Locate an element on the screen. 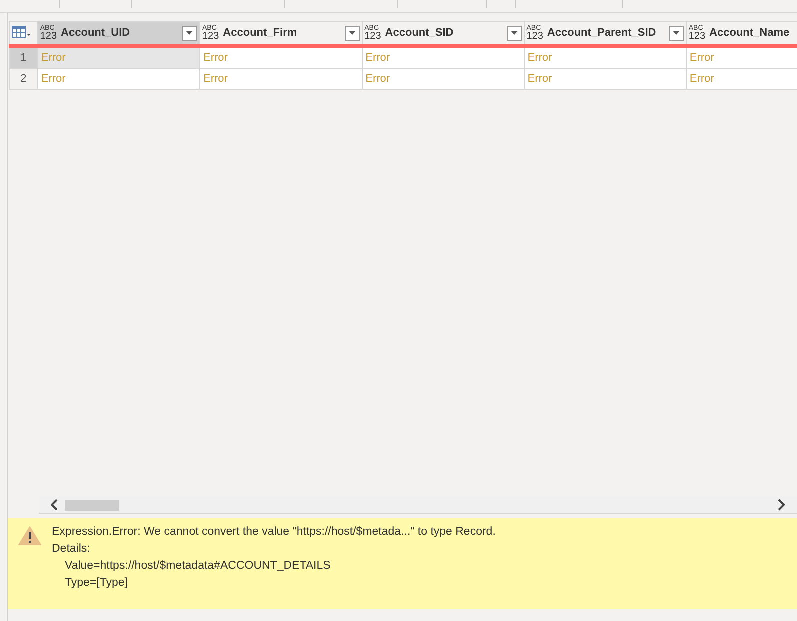 This screenshot has width=797, height=621. column-name: Account_Name is located at coordinates (750, 33).